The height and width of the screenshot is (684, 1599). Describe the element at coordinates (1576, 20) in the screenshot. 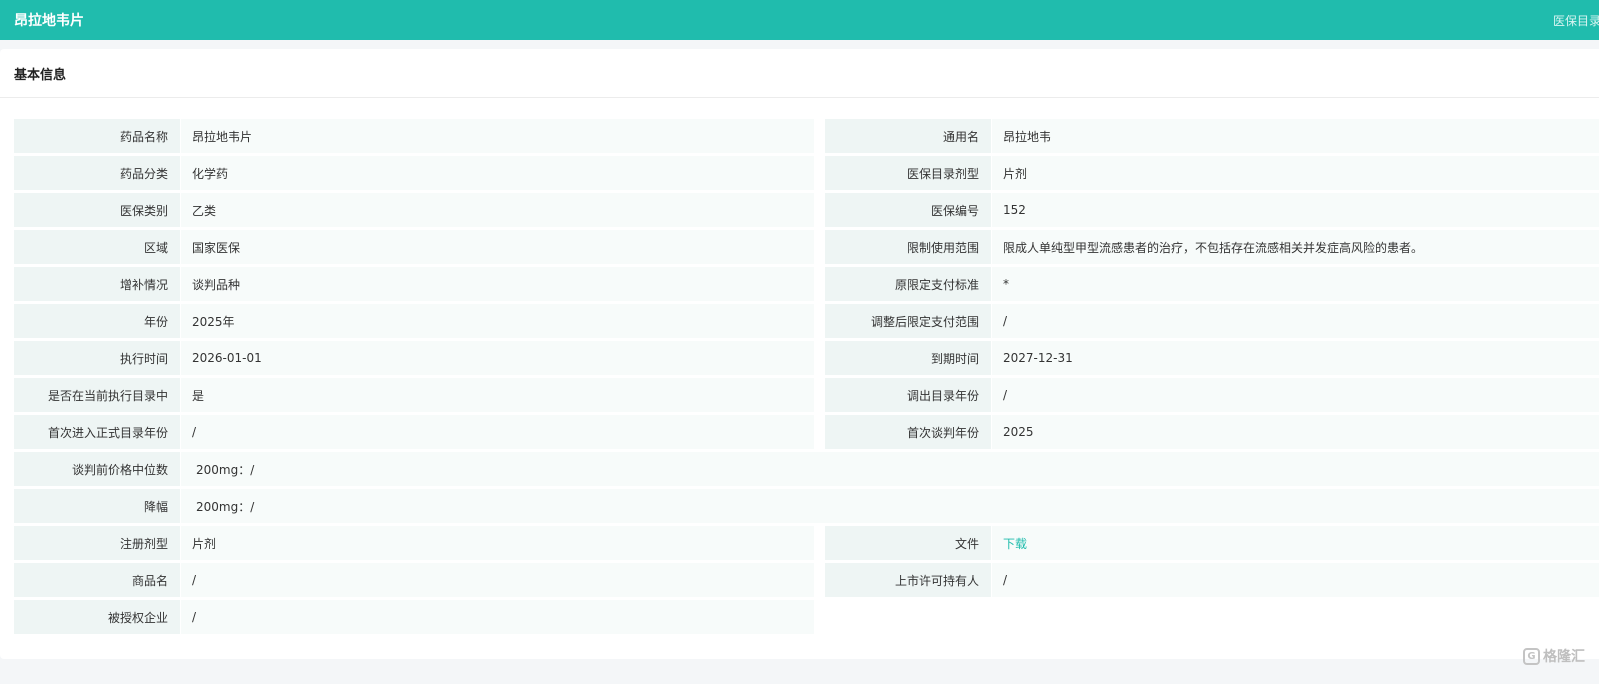

I see `catalog-link: 医保目录` at that location.